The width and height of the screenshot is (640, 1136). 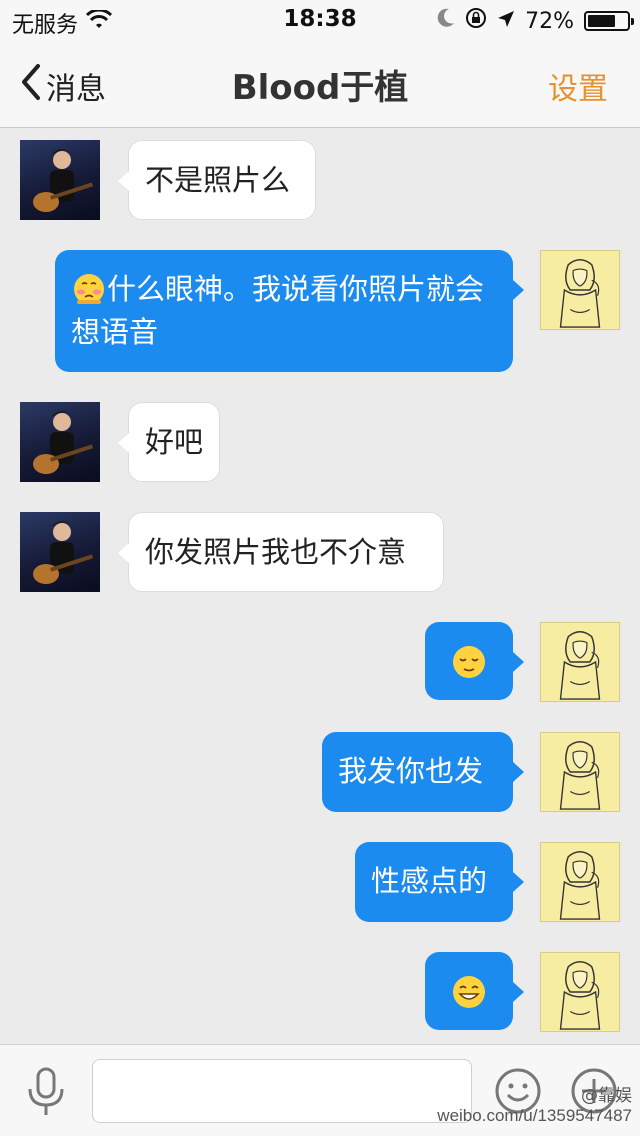 I want to click on message-bubble: 好吧, so click(x=169, y=442).